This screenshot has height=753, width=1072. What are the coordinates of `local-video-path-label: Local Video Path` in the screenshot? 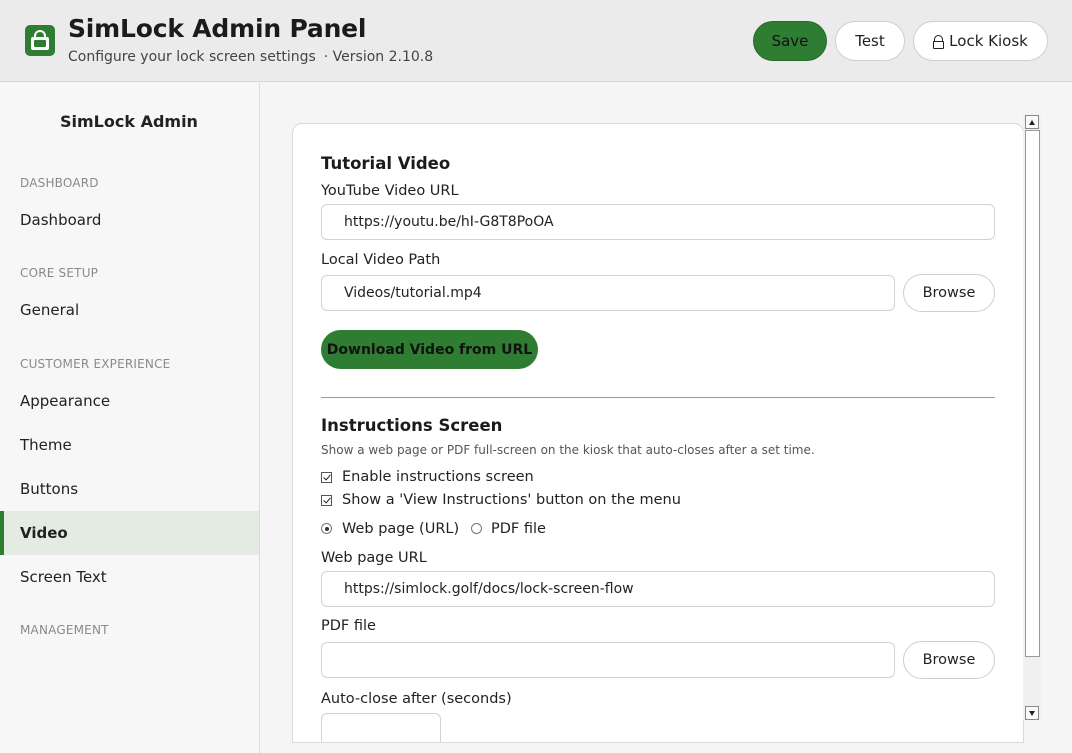 It's located at (381, 260).